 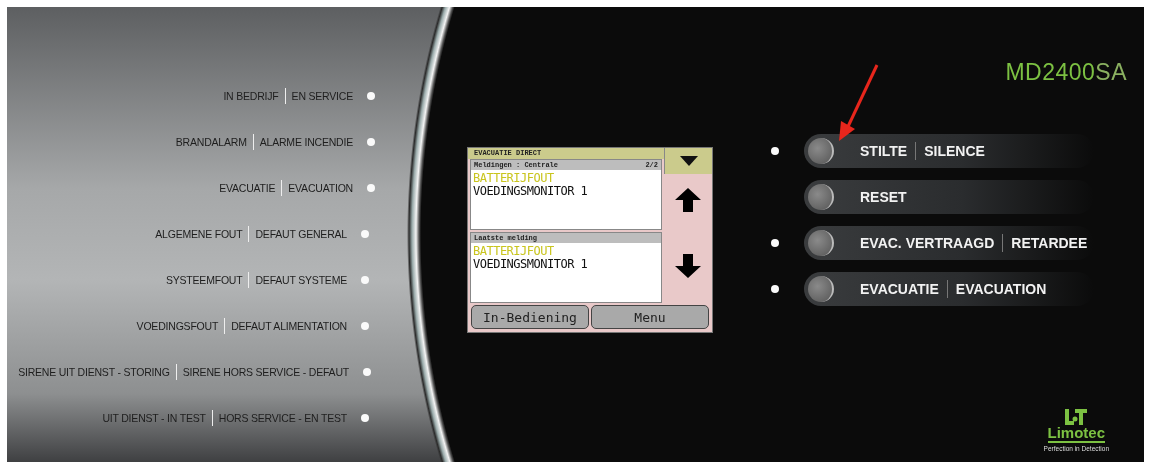 What do you see at coordinates (306, 142) in the screenshot?
I see `indicator-label: ALARME INCENDIE` at bounding box center [306, 142].